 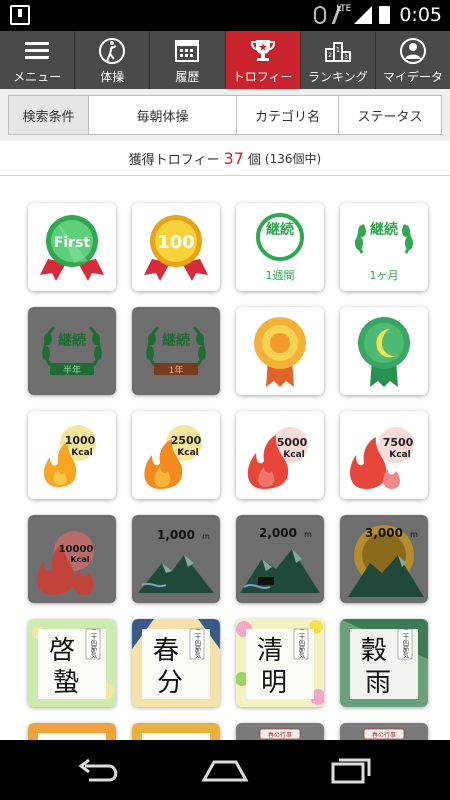 What do you see at coordinates (292, 442) in the screenshot?
I see `trophy-value: 5000` at bounding box center [292, 442].